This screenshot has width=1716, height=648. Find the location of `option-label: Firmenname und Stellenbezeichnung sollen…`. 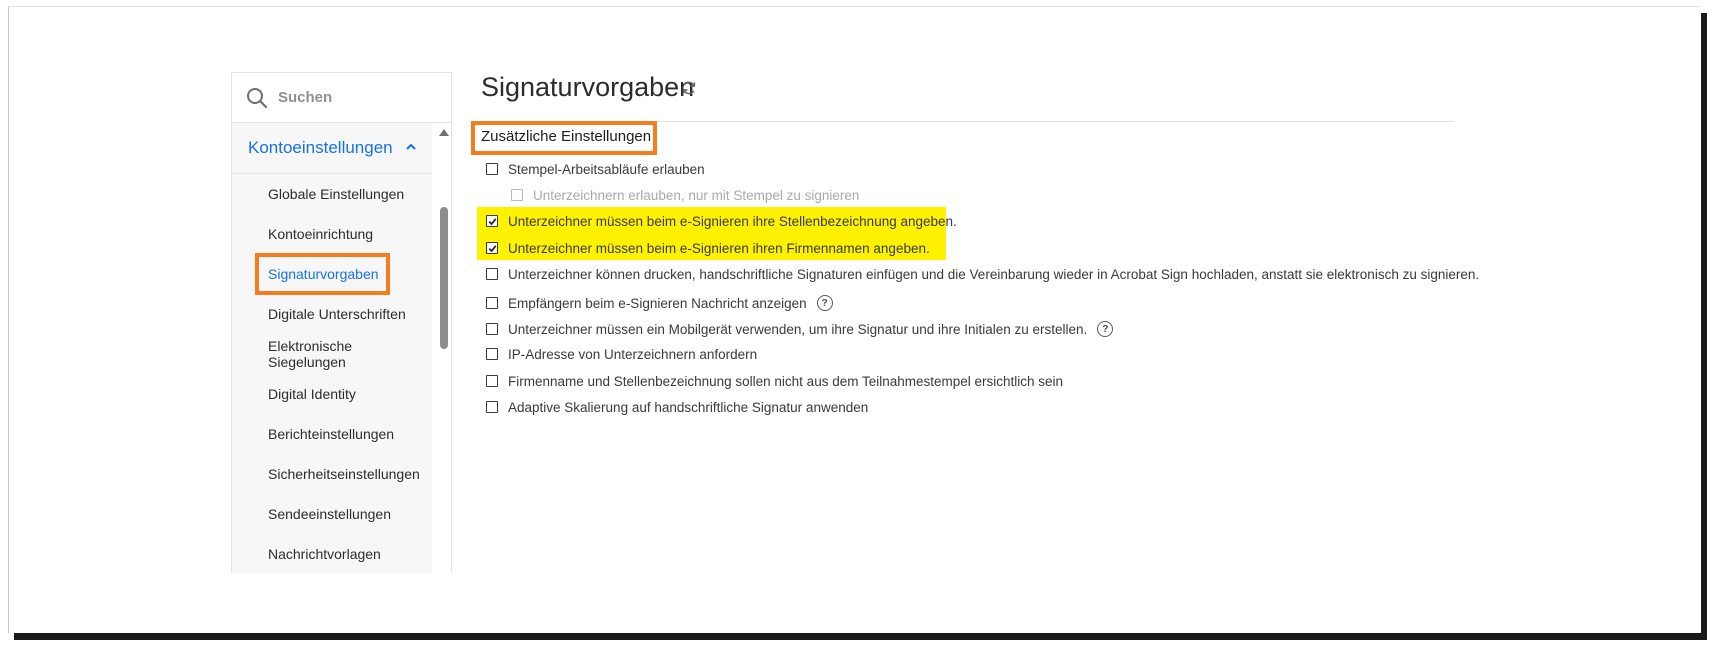

option-label: Firmenname und Stellenbezeichnung sollen… is located at coordinates (786, 381).